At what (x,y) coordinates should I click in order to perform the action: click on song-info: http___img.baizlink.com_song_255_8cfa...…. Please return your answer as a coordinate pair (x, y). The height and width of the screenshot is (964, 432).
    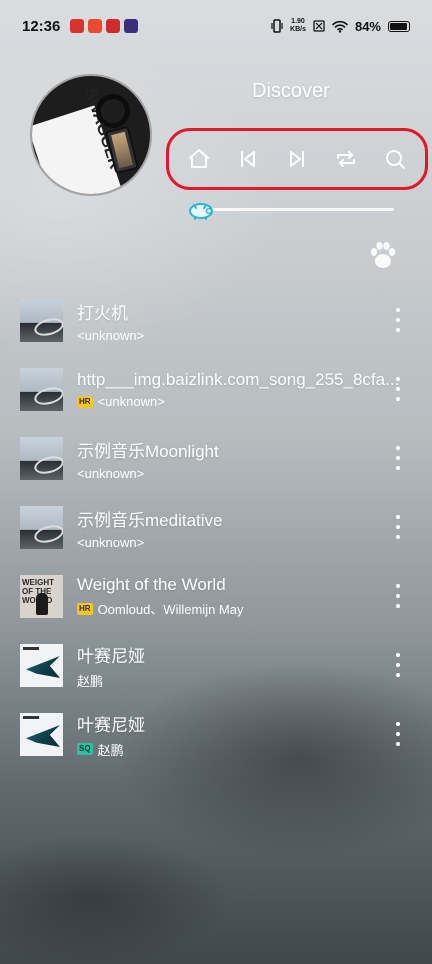
    Looking at the image, I should click on (254, 389).